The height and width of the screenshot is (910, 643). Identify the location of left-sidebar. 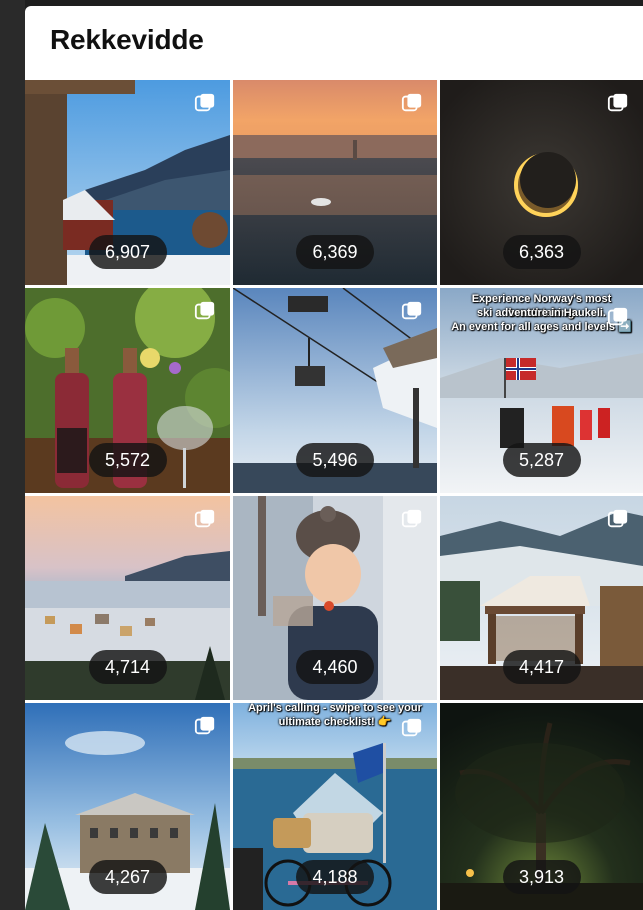
(12, 455).